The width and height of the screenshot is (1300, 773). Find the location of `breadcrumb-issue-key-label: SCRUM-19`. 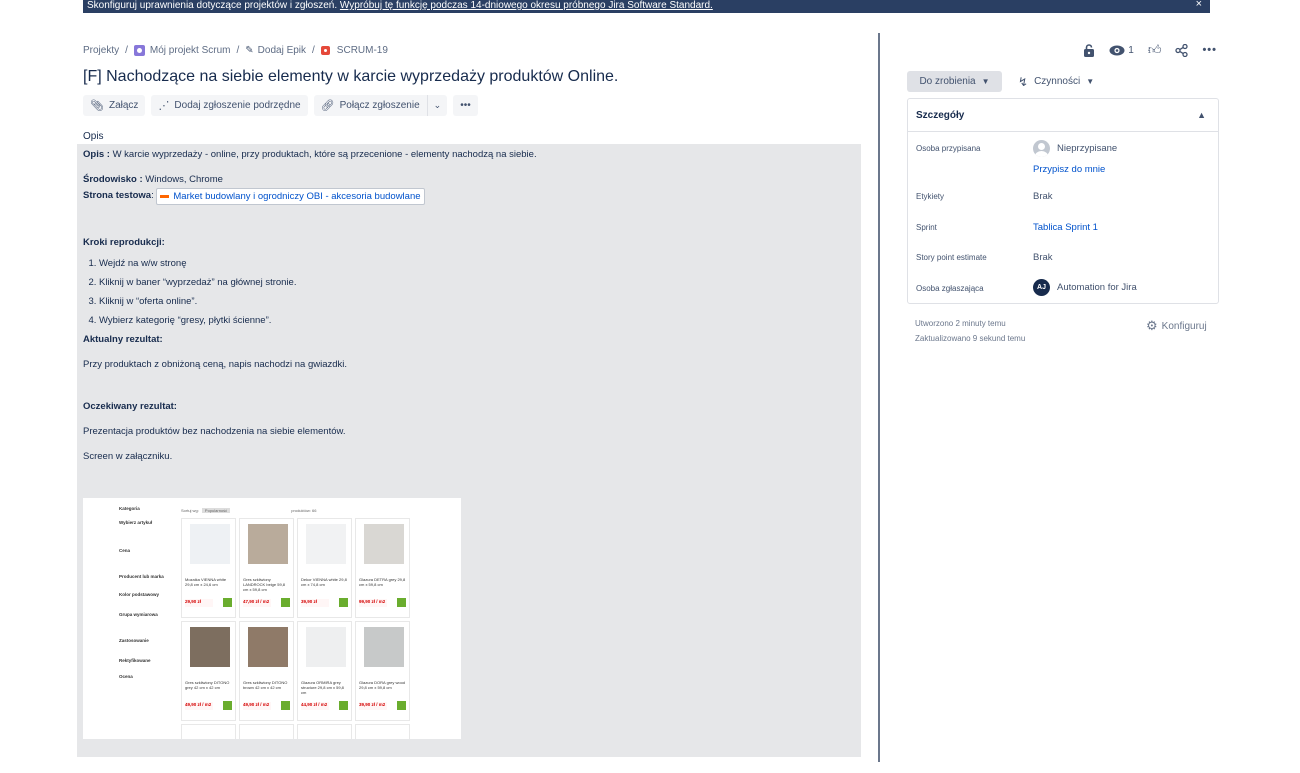

breadcrumb-issue-key-label: SCRUM-19 is located at coordinates (362, 50).